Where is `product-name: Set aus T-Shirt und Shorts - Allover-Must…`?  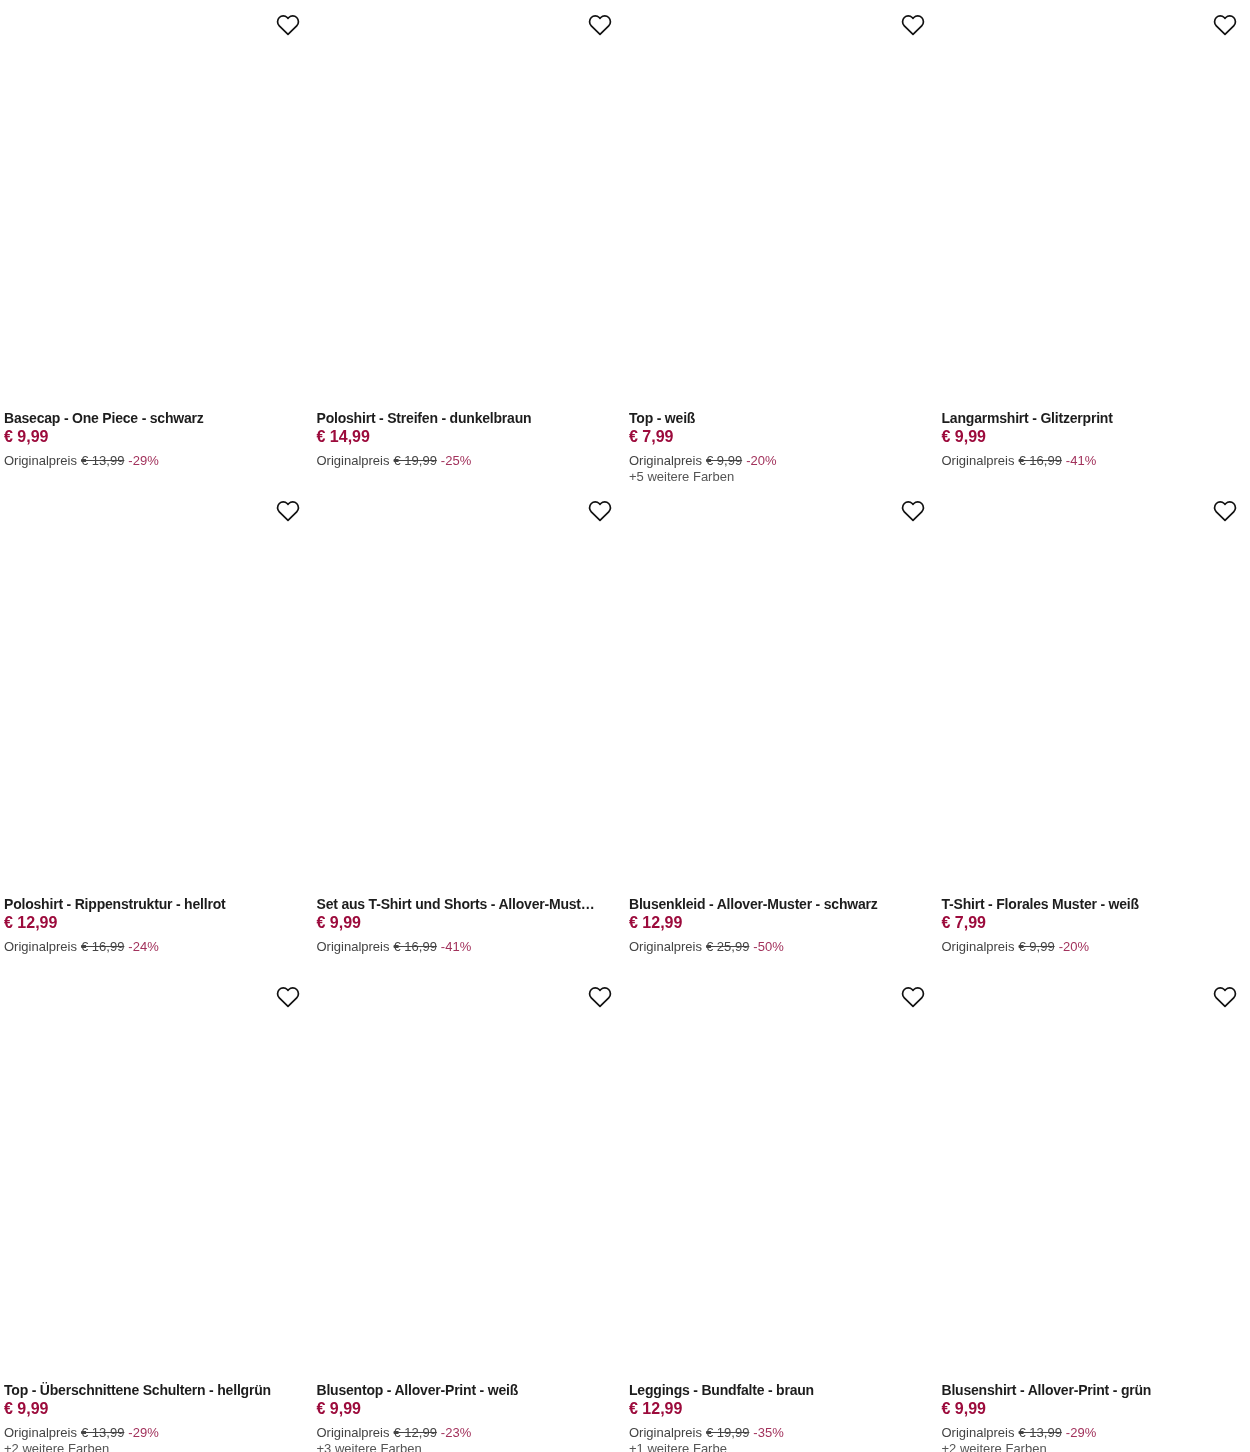 product-name: Set aus T-Shirt und Shorts - Allover-Must… is located at coordinates (455, 904).